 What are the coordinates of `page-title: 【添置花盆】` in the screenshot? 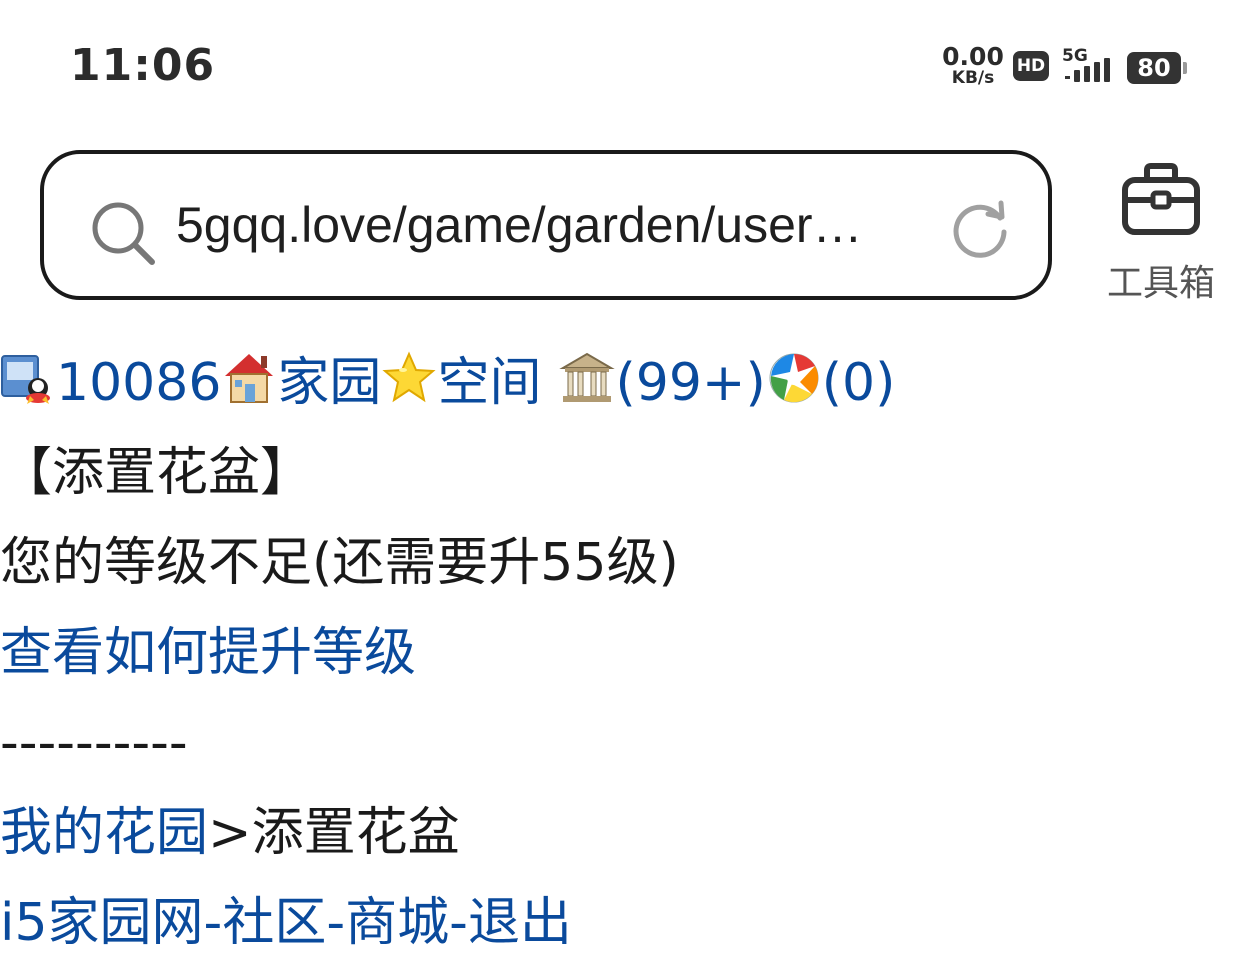 It's located at (156, 473).